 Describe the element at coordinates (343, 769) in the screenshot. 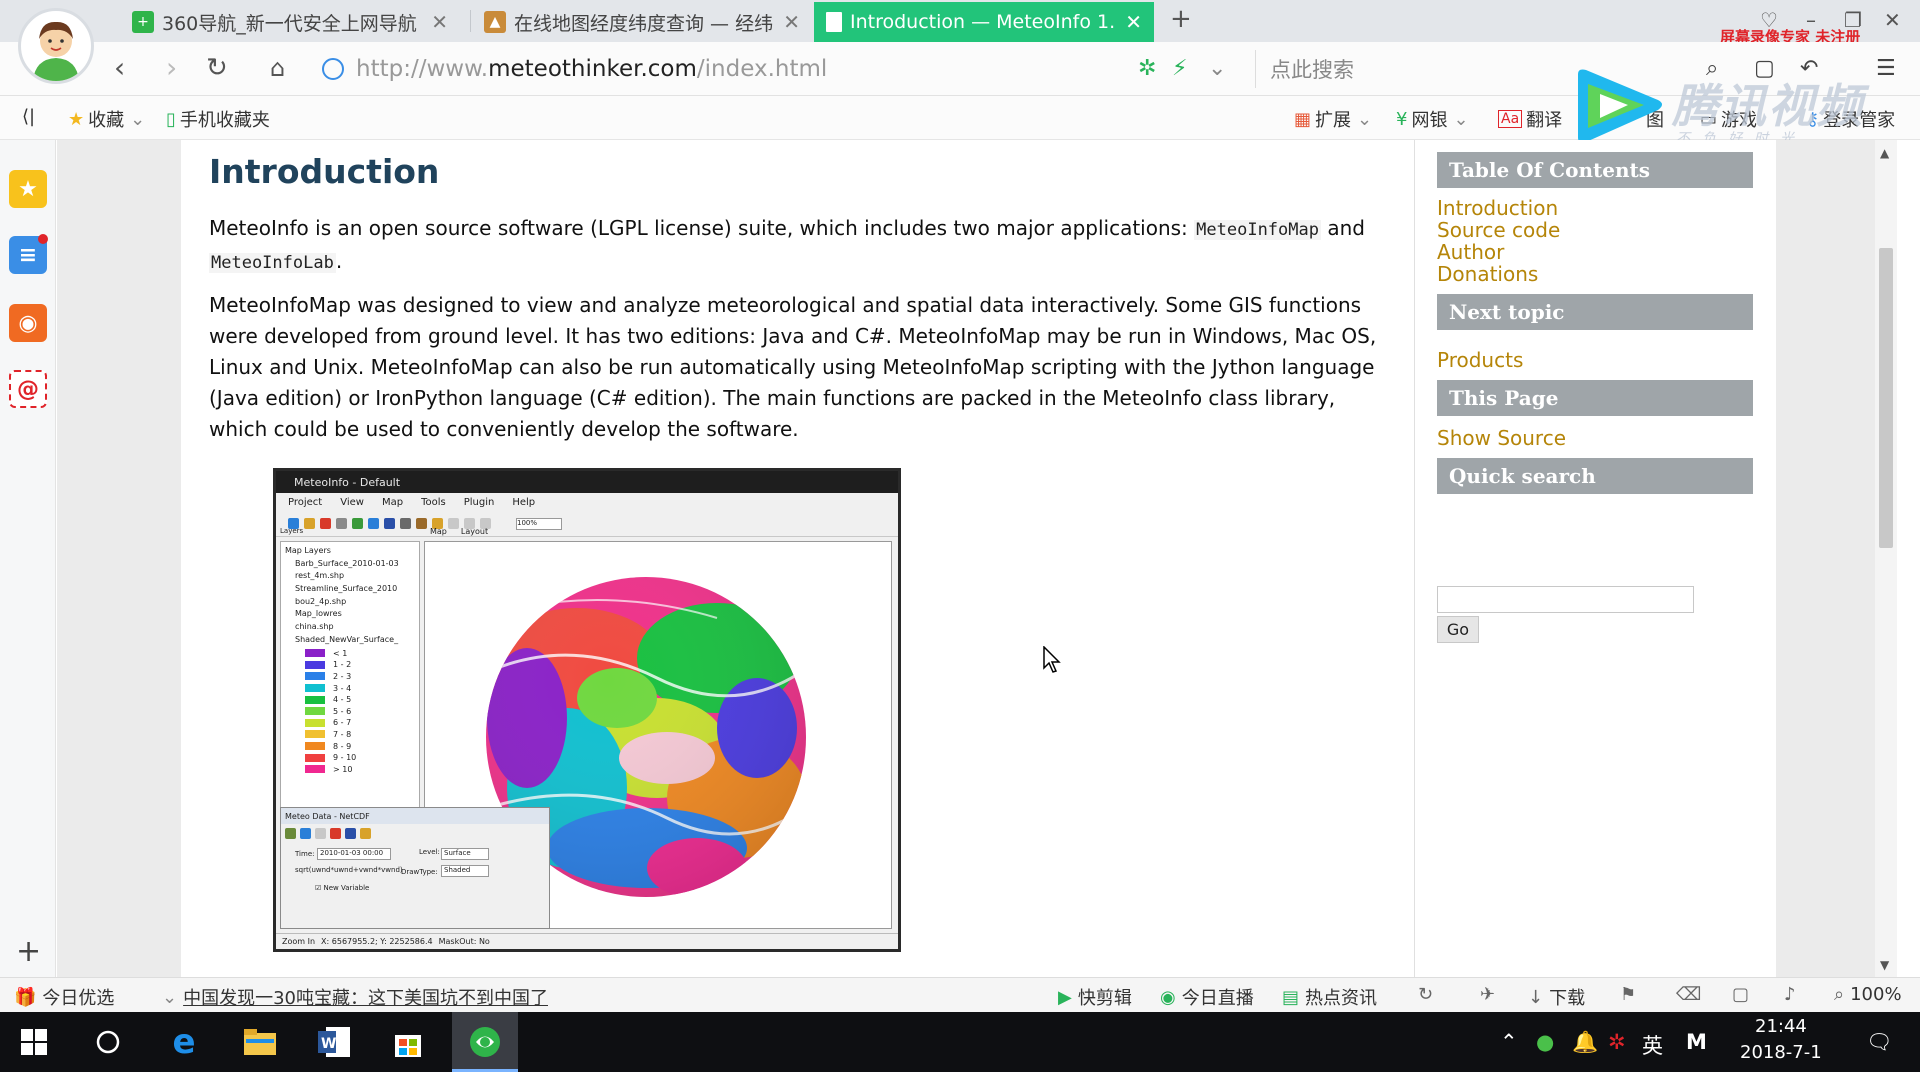

I see `legend-label: > 10` at that location.